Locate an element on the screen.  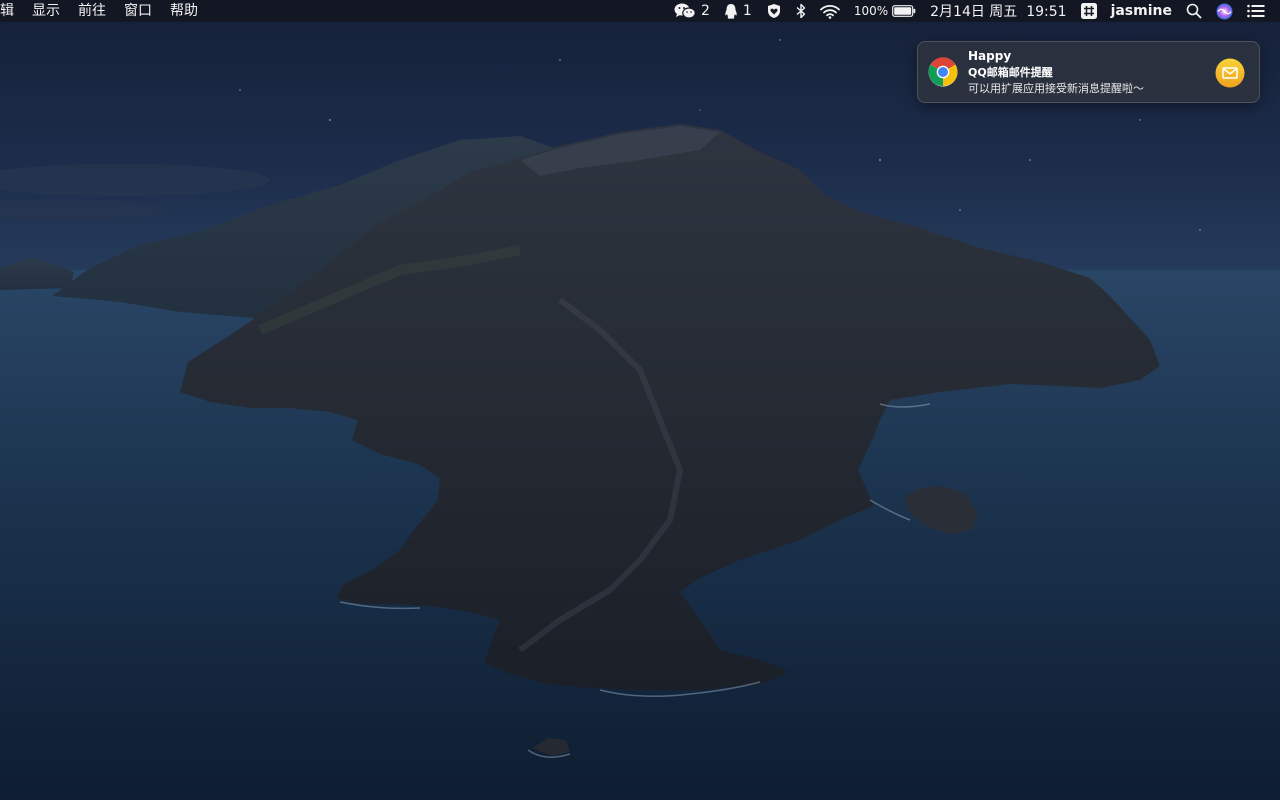
wifi-icon is located at coordinates (829, 11).